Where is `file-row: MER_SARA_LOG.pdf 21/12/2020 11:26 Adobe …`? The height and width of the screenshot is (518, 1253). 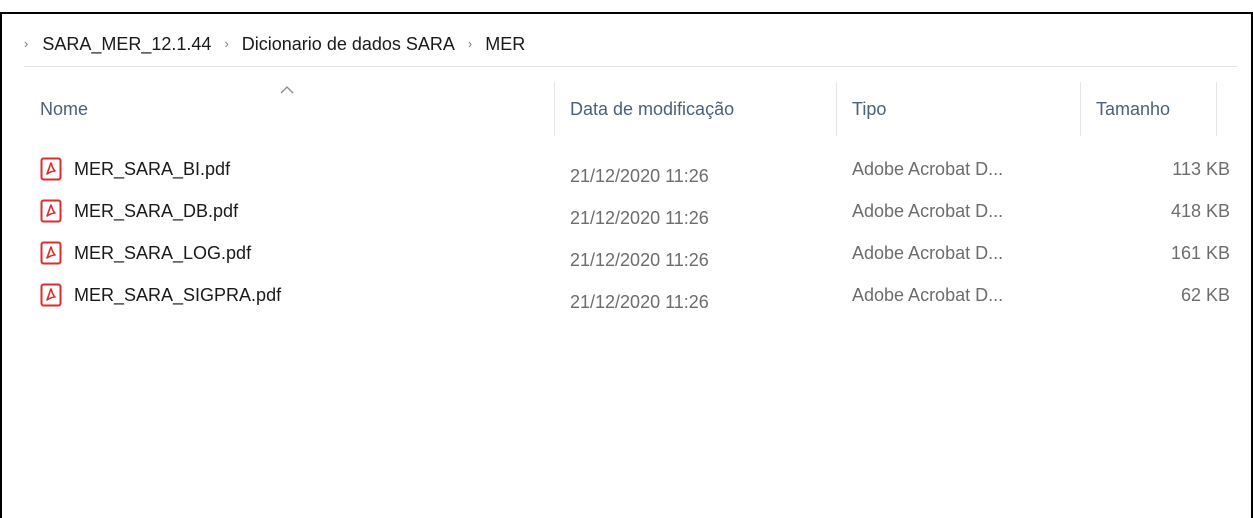
file-row: MER_SARA_LOG.pdf 21/12/2020 11:26 Adobe … is located at coordinates (631, 253).